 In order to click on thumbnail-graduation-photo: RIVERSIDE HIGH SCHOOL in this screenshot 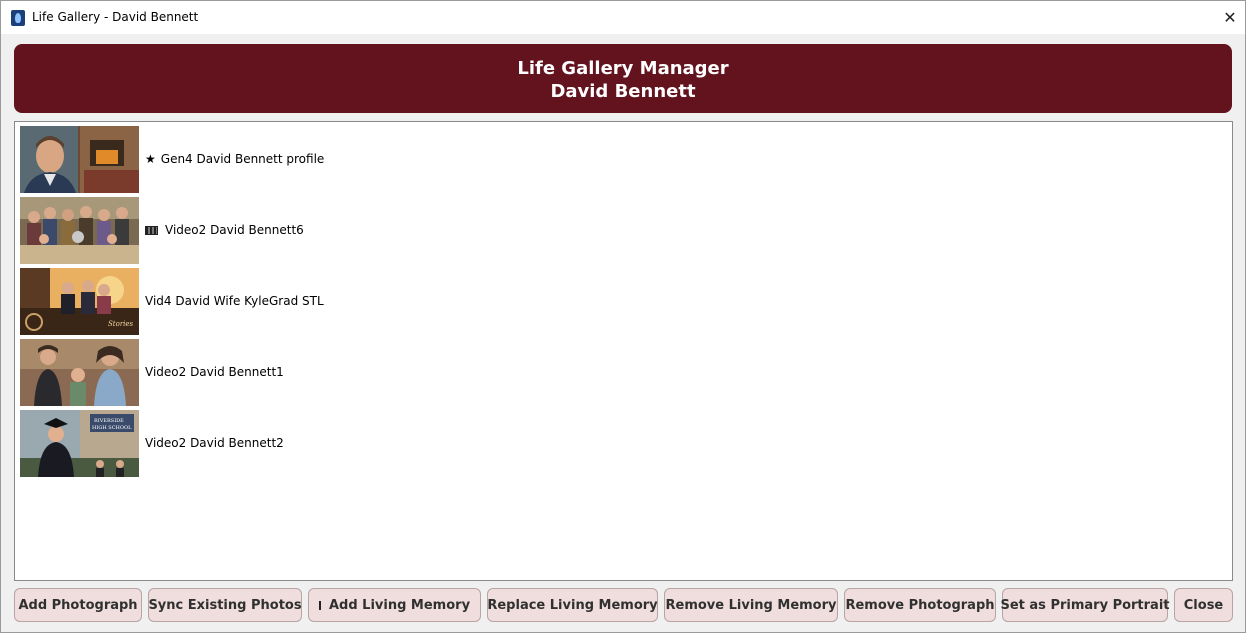, I will do `click(79, 443)`.